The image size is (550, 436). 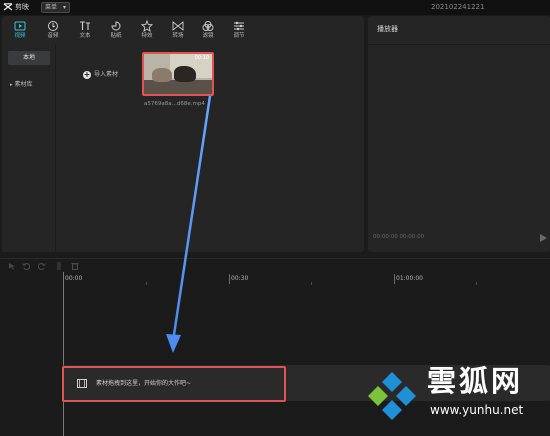 What do you see at coordinates (477, 410) in the screenshot?
I see `watermark-url: www.yunhu.net` at bounding box center [477, 410].